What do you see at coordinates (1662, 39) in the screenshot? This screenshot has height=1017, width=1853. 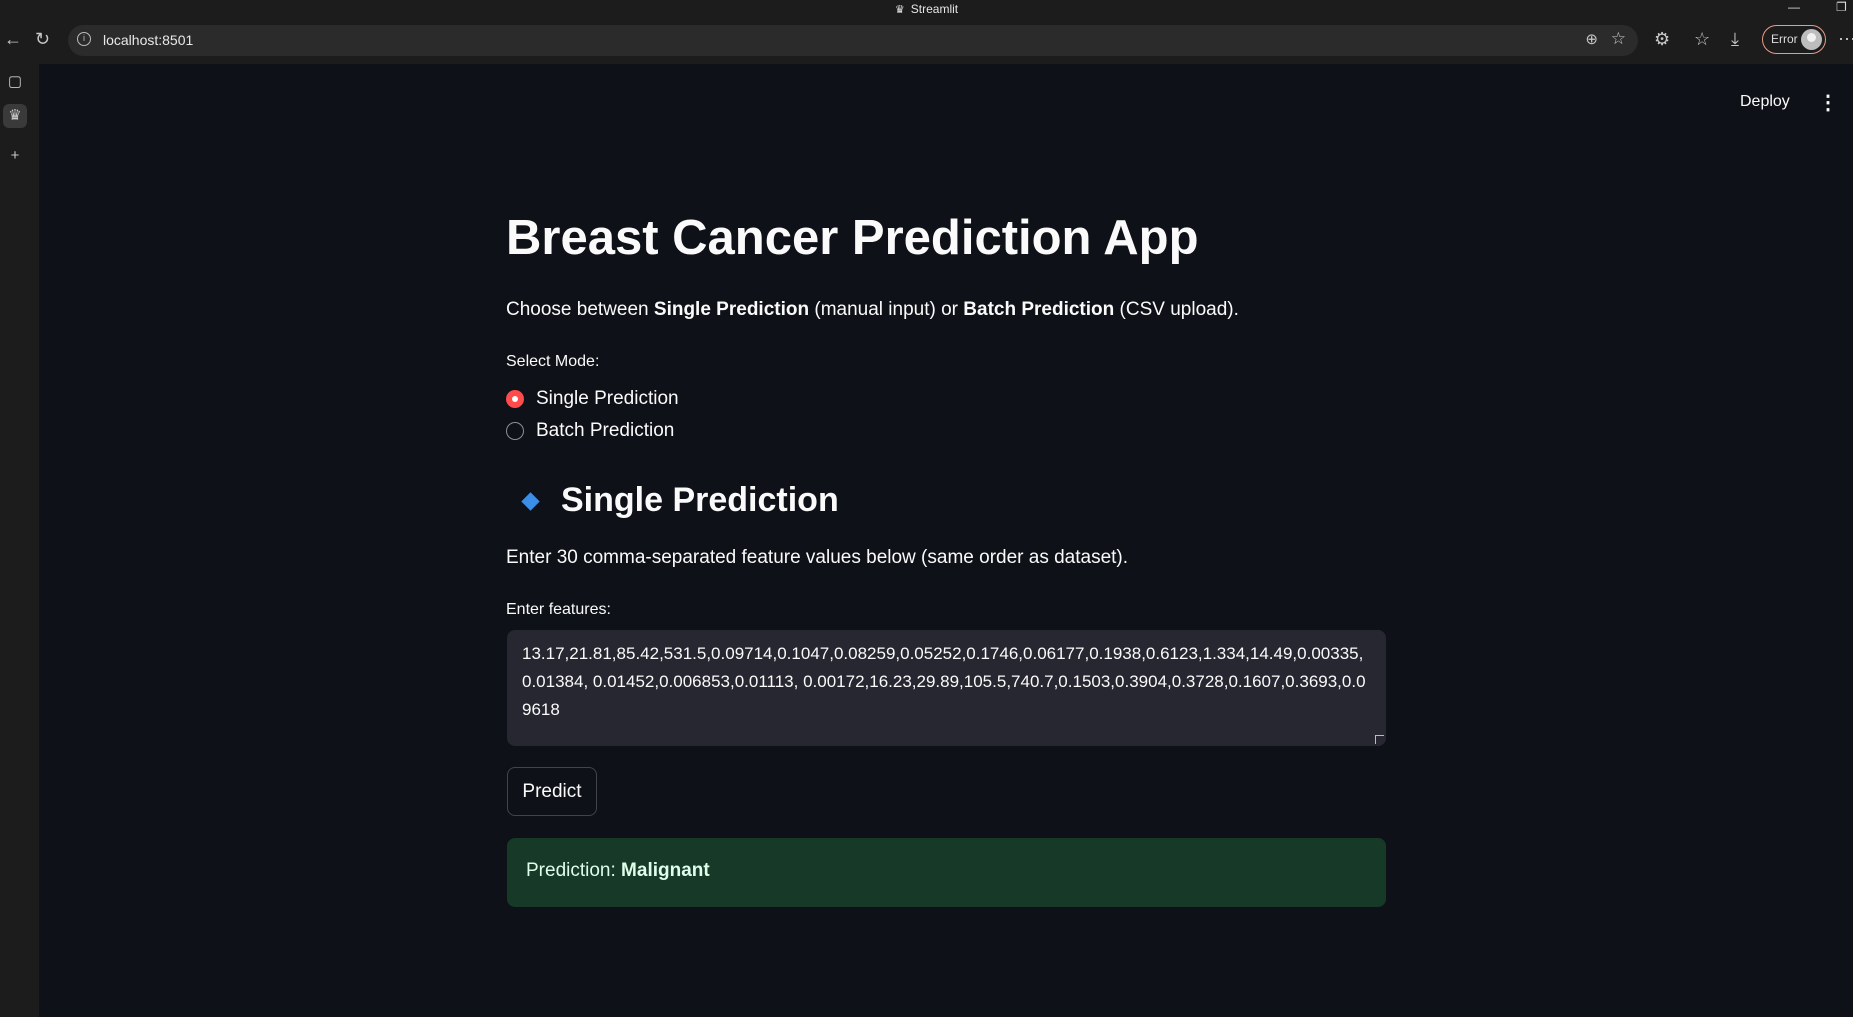 I see `extensions-icon: ⚙` at bounding box center [1662, 39].